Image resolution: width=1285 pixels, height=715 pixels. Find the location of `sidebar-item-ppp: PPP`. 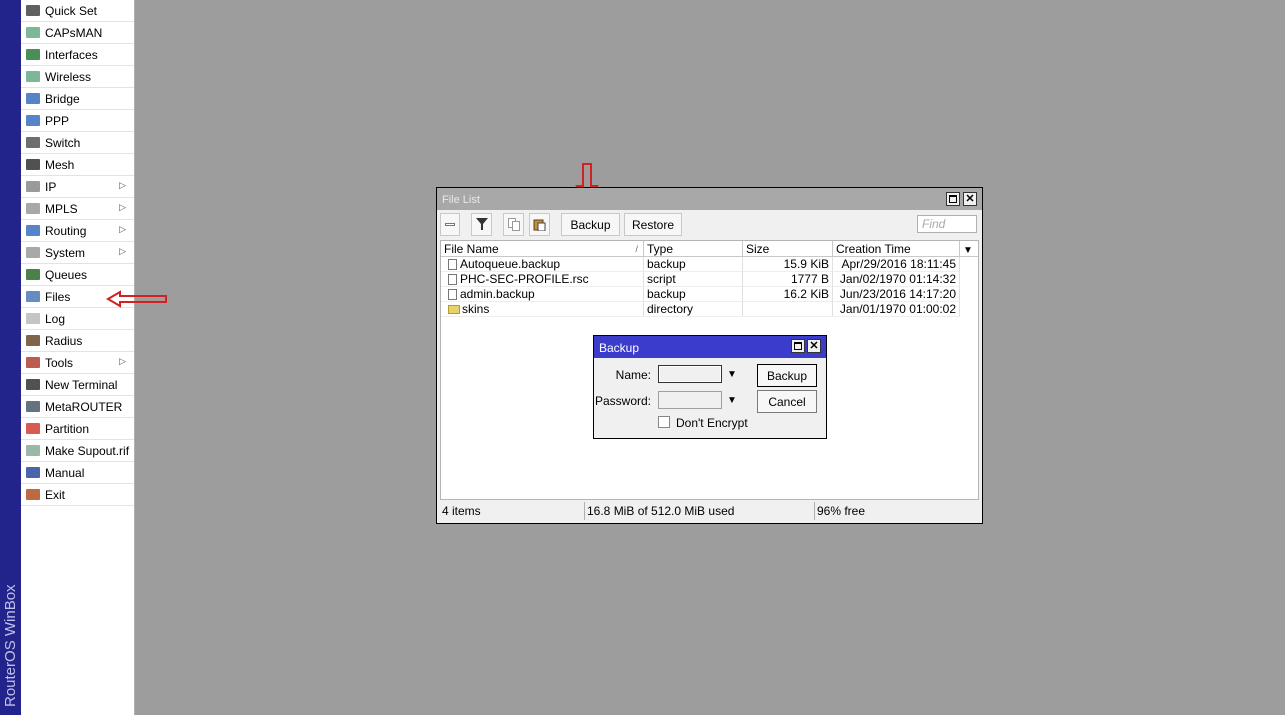

sidebar-item-ppp: PPP is located at coordinates (77, 121).